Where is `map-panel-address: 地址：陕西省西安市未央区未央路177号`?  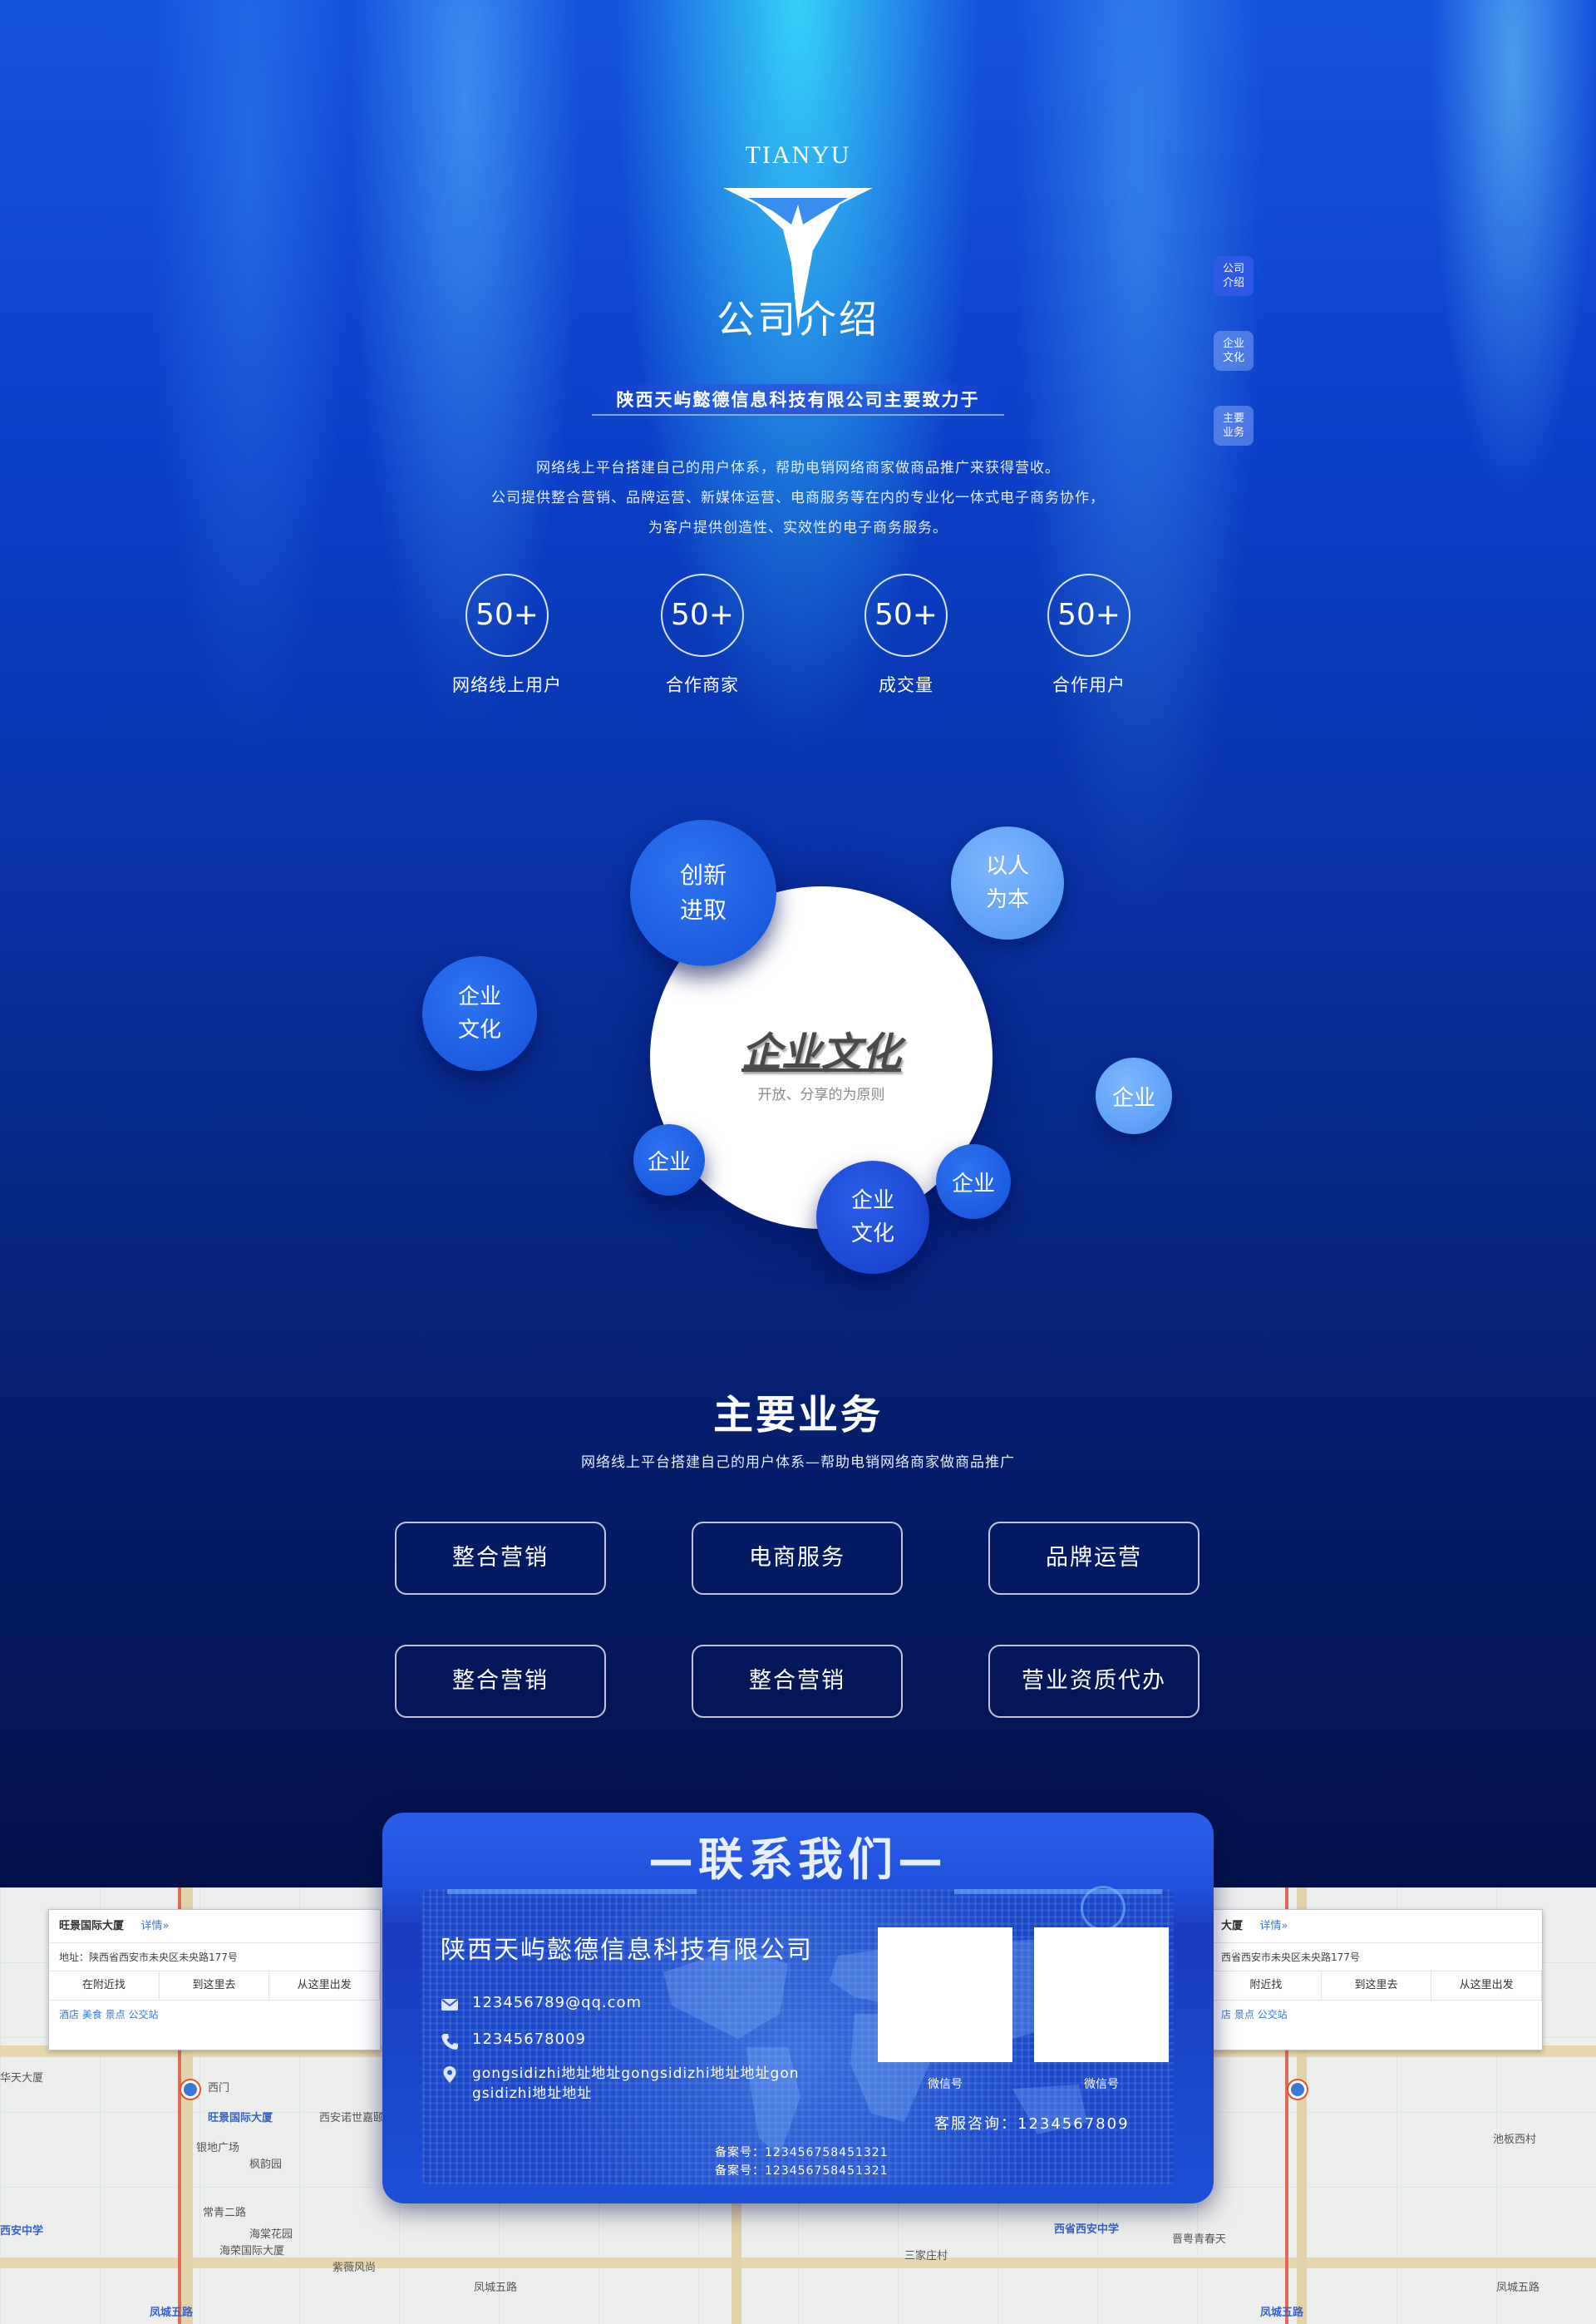 map-panel-address: 地址：陕西省西安市未央区未央路177号 is located at coordinates (148, 1957).